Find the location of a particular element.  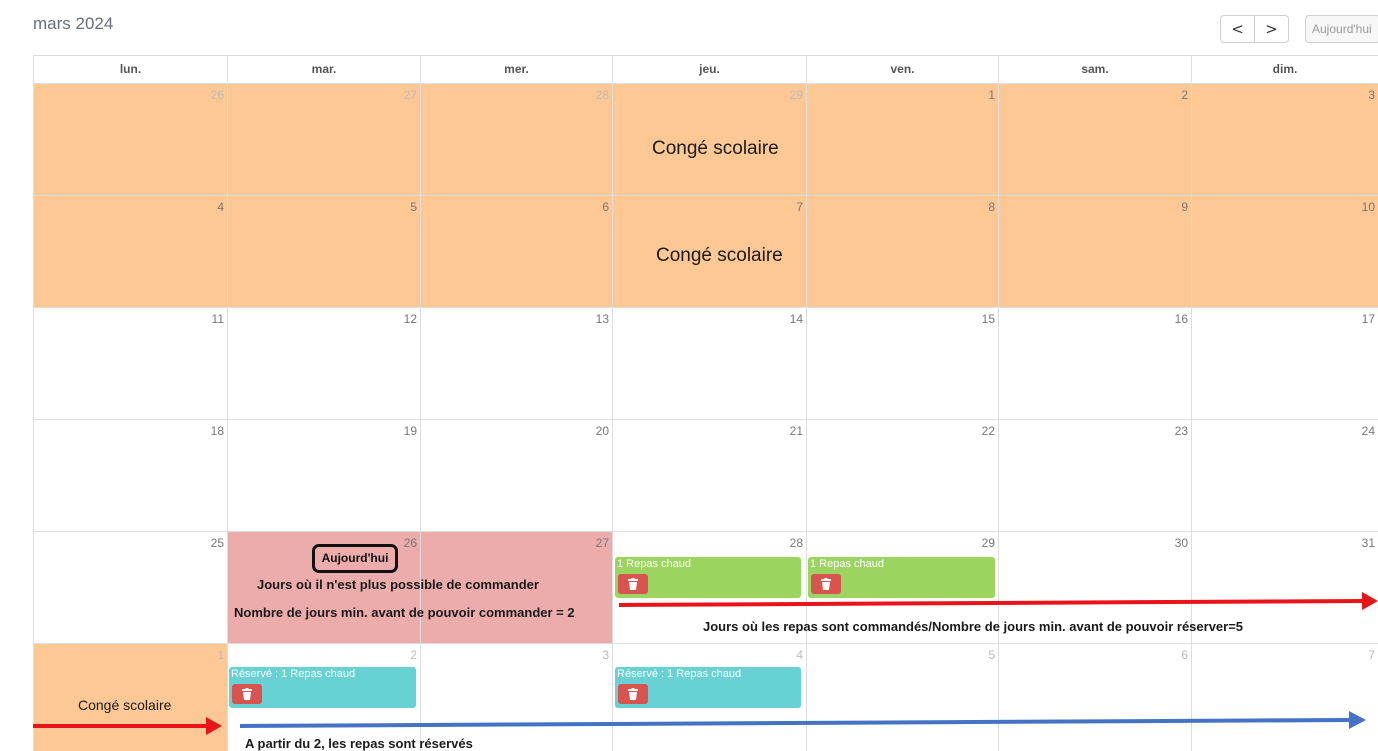

red-arrow is located at coordinates (991, 603).